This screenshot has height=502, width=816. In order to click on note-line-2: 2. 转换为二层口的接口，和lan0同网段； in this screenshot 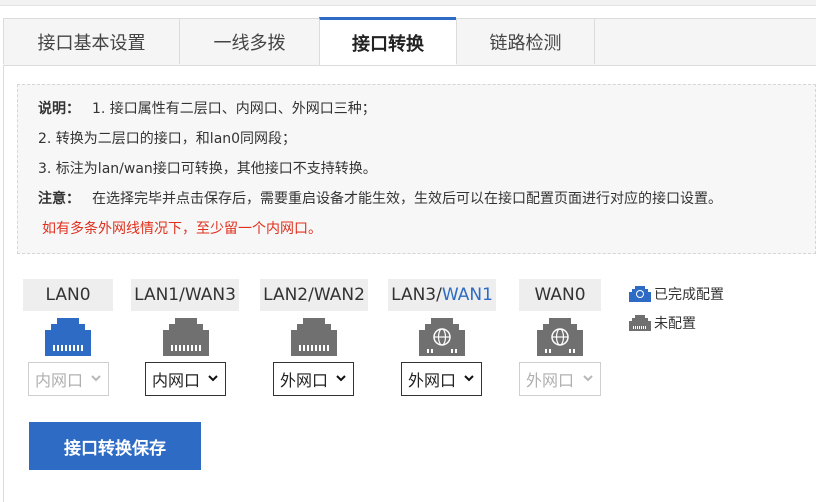, I will do `click(167, 139)`.